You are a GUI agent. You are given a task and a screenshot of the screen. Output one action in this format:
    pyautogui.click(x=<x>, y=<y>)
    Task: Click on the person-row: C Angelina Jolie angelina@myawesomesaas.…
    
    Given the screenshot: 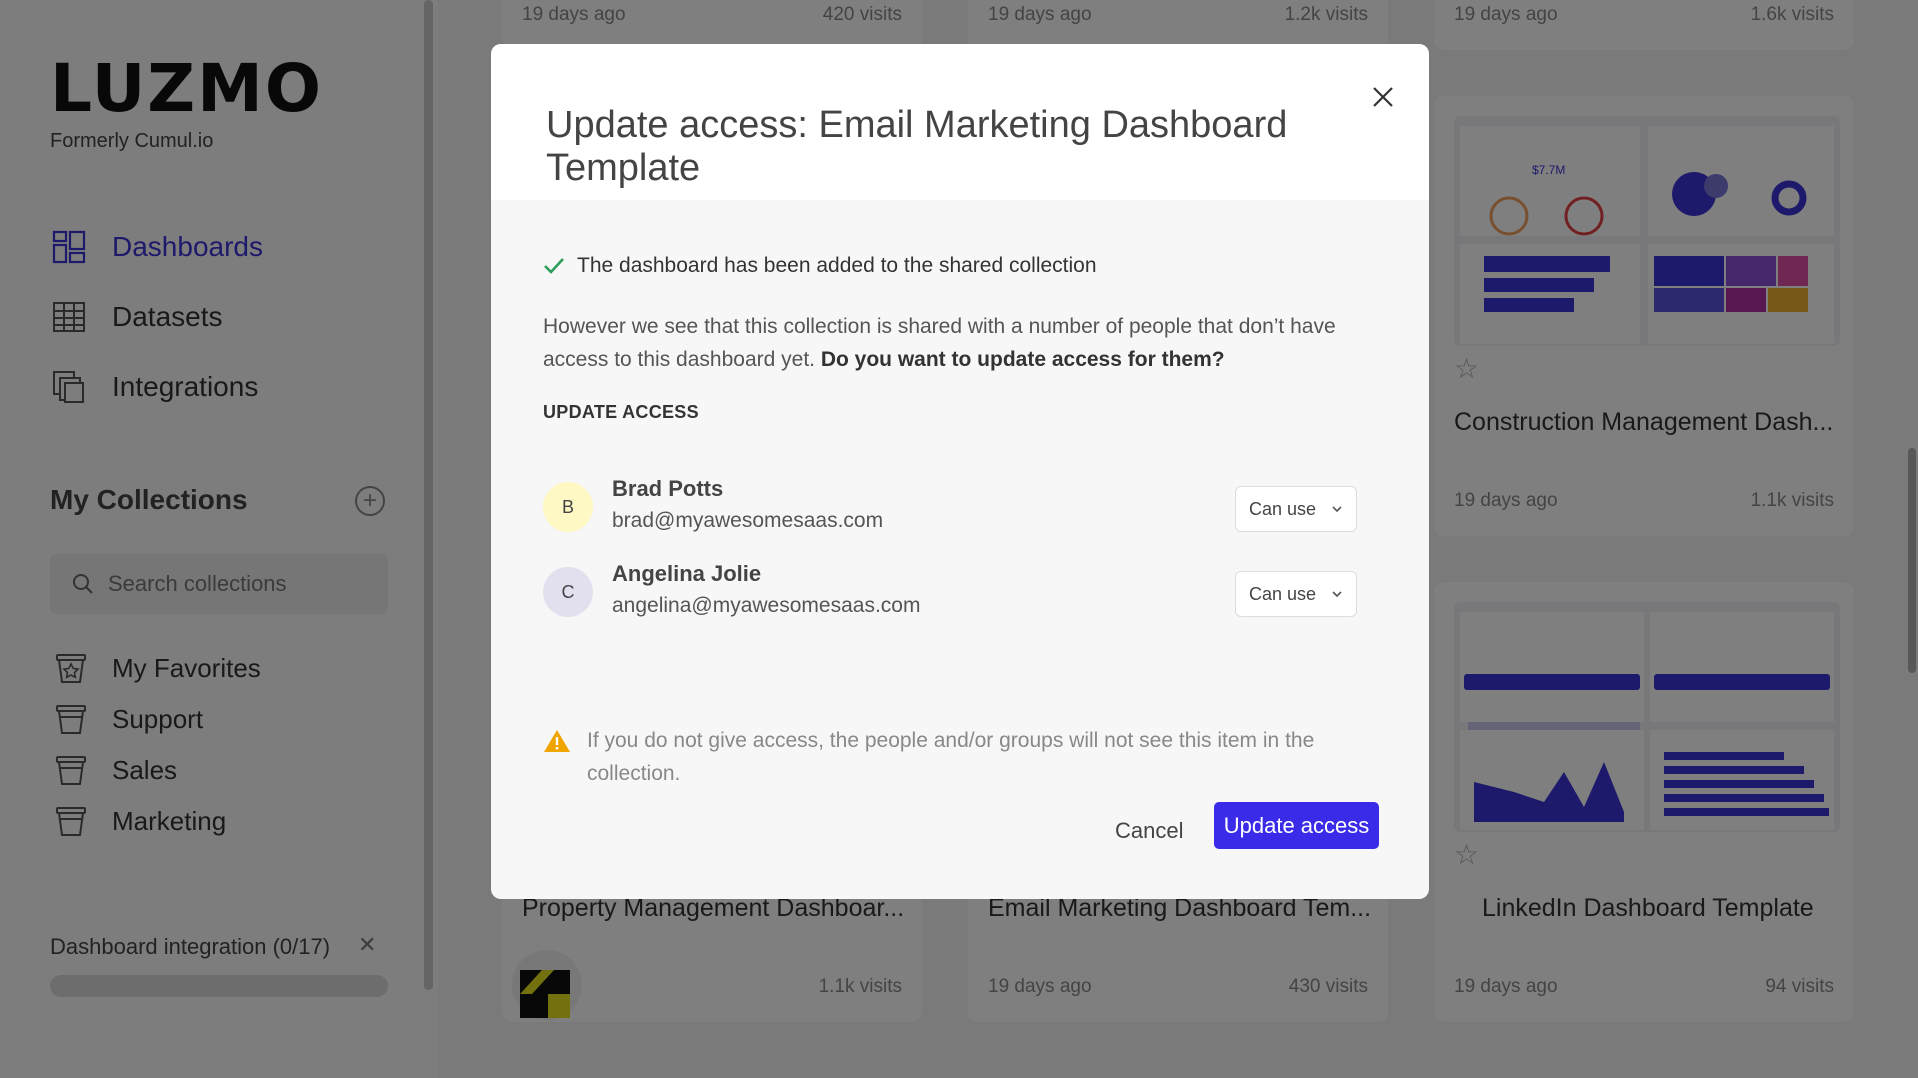 What is the action you would take?
    pyautogui.click(x=950, y=591)
    